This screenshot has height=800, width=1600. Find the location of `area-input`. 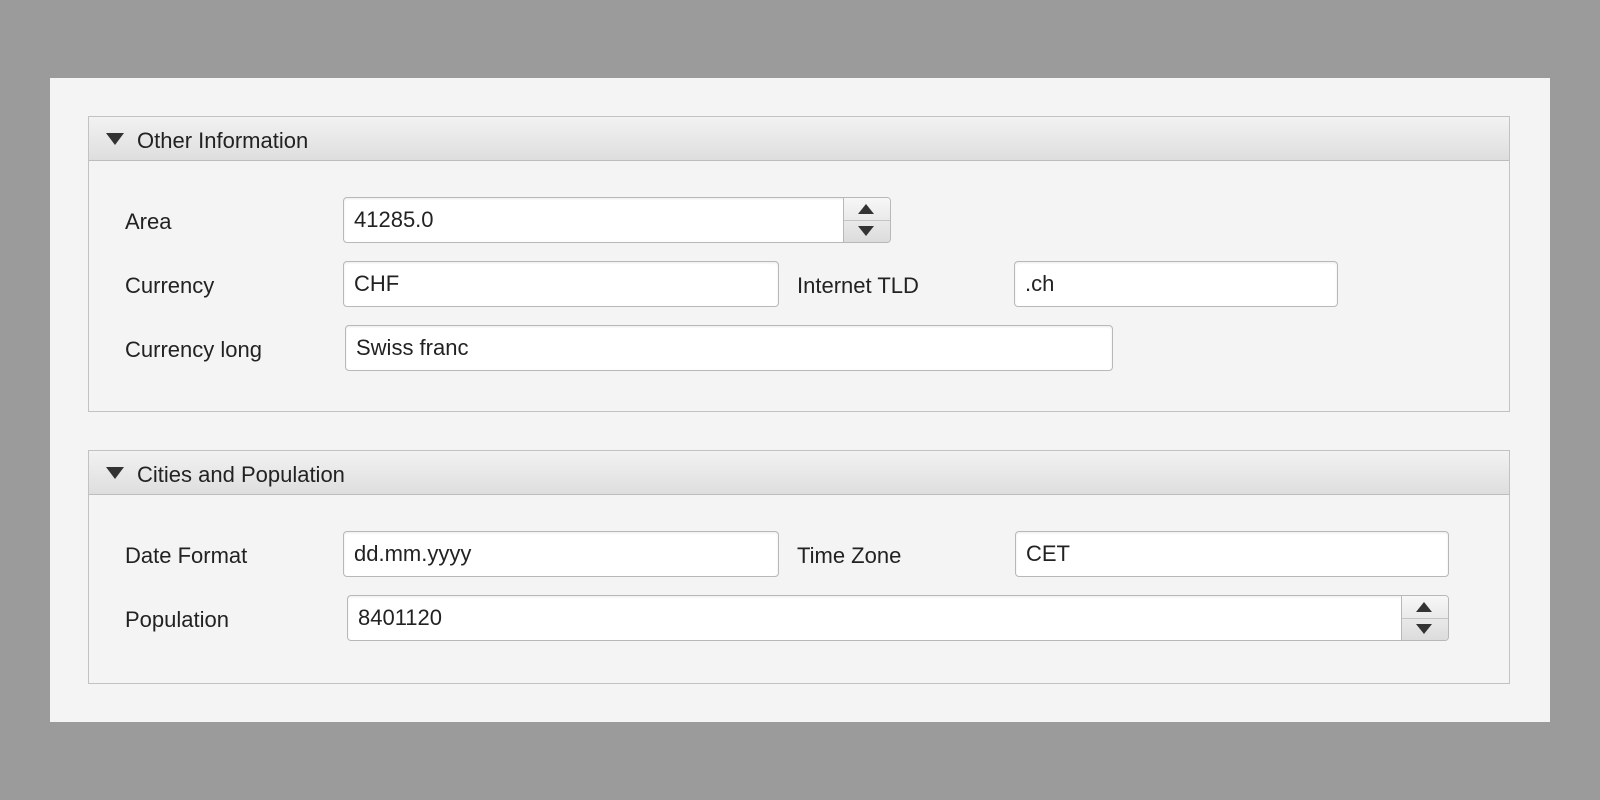

area-input is located at coordinates (595, 220).